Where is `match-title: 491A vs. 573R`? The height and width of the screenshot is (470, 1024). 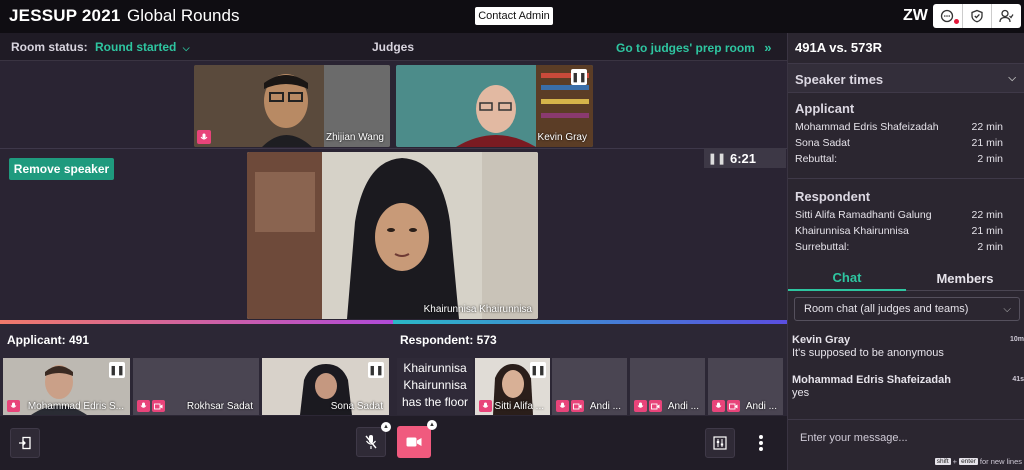
match-title: 491A vs. 573R is located at coordinates (838, 47).